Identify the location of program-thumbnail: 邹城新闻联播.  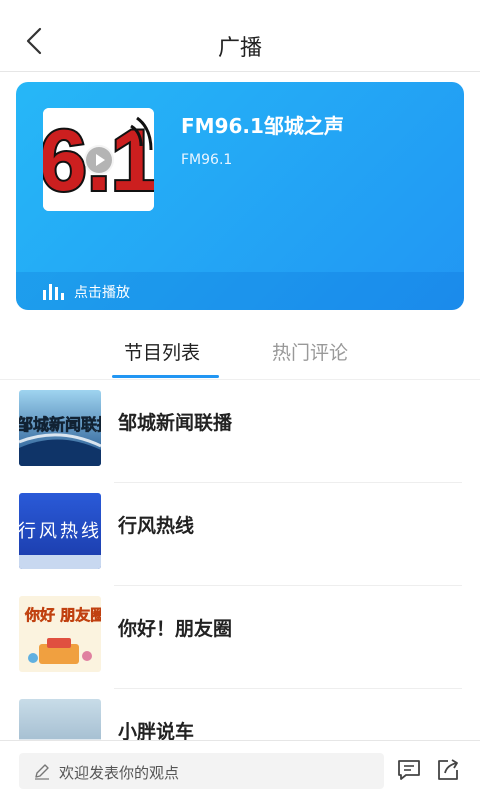
(60, 428).